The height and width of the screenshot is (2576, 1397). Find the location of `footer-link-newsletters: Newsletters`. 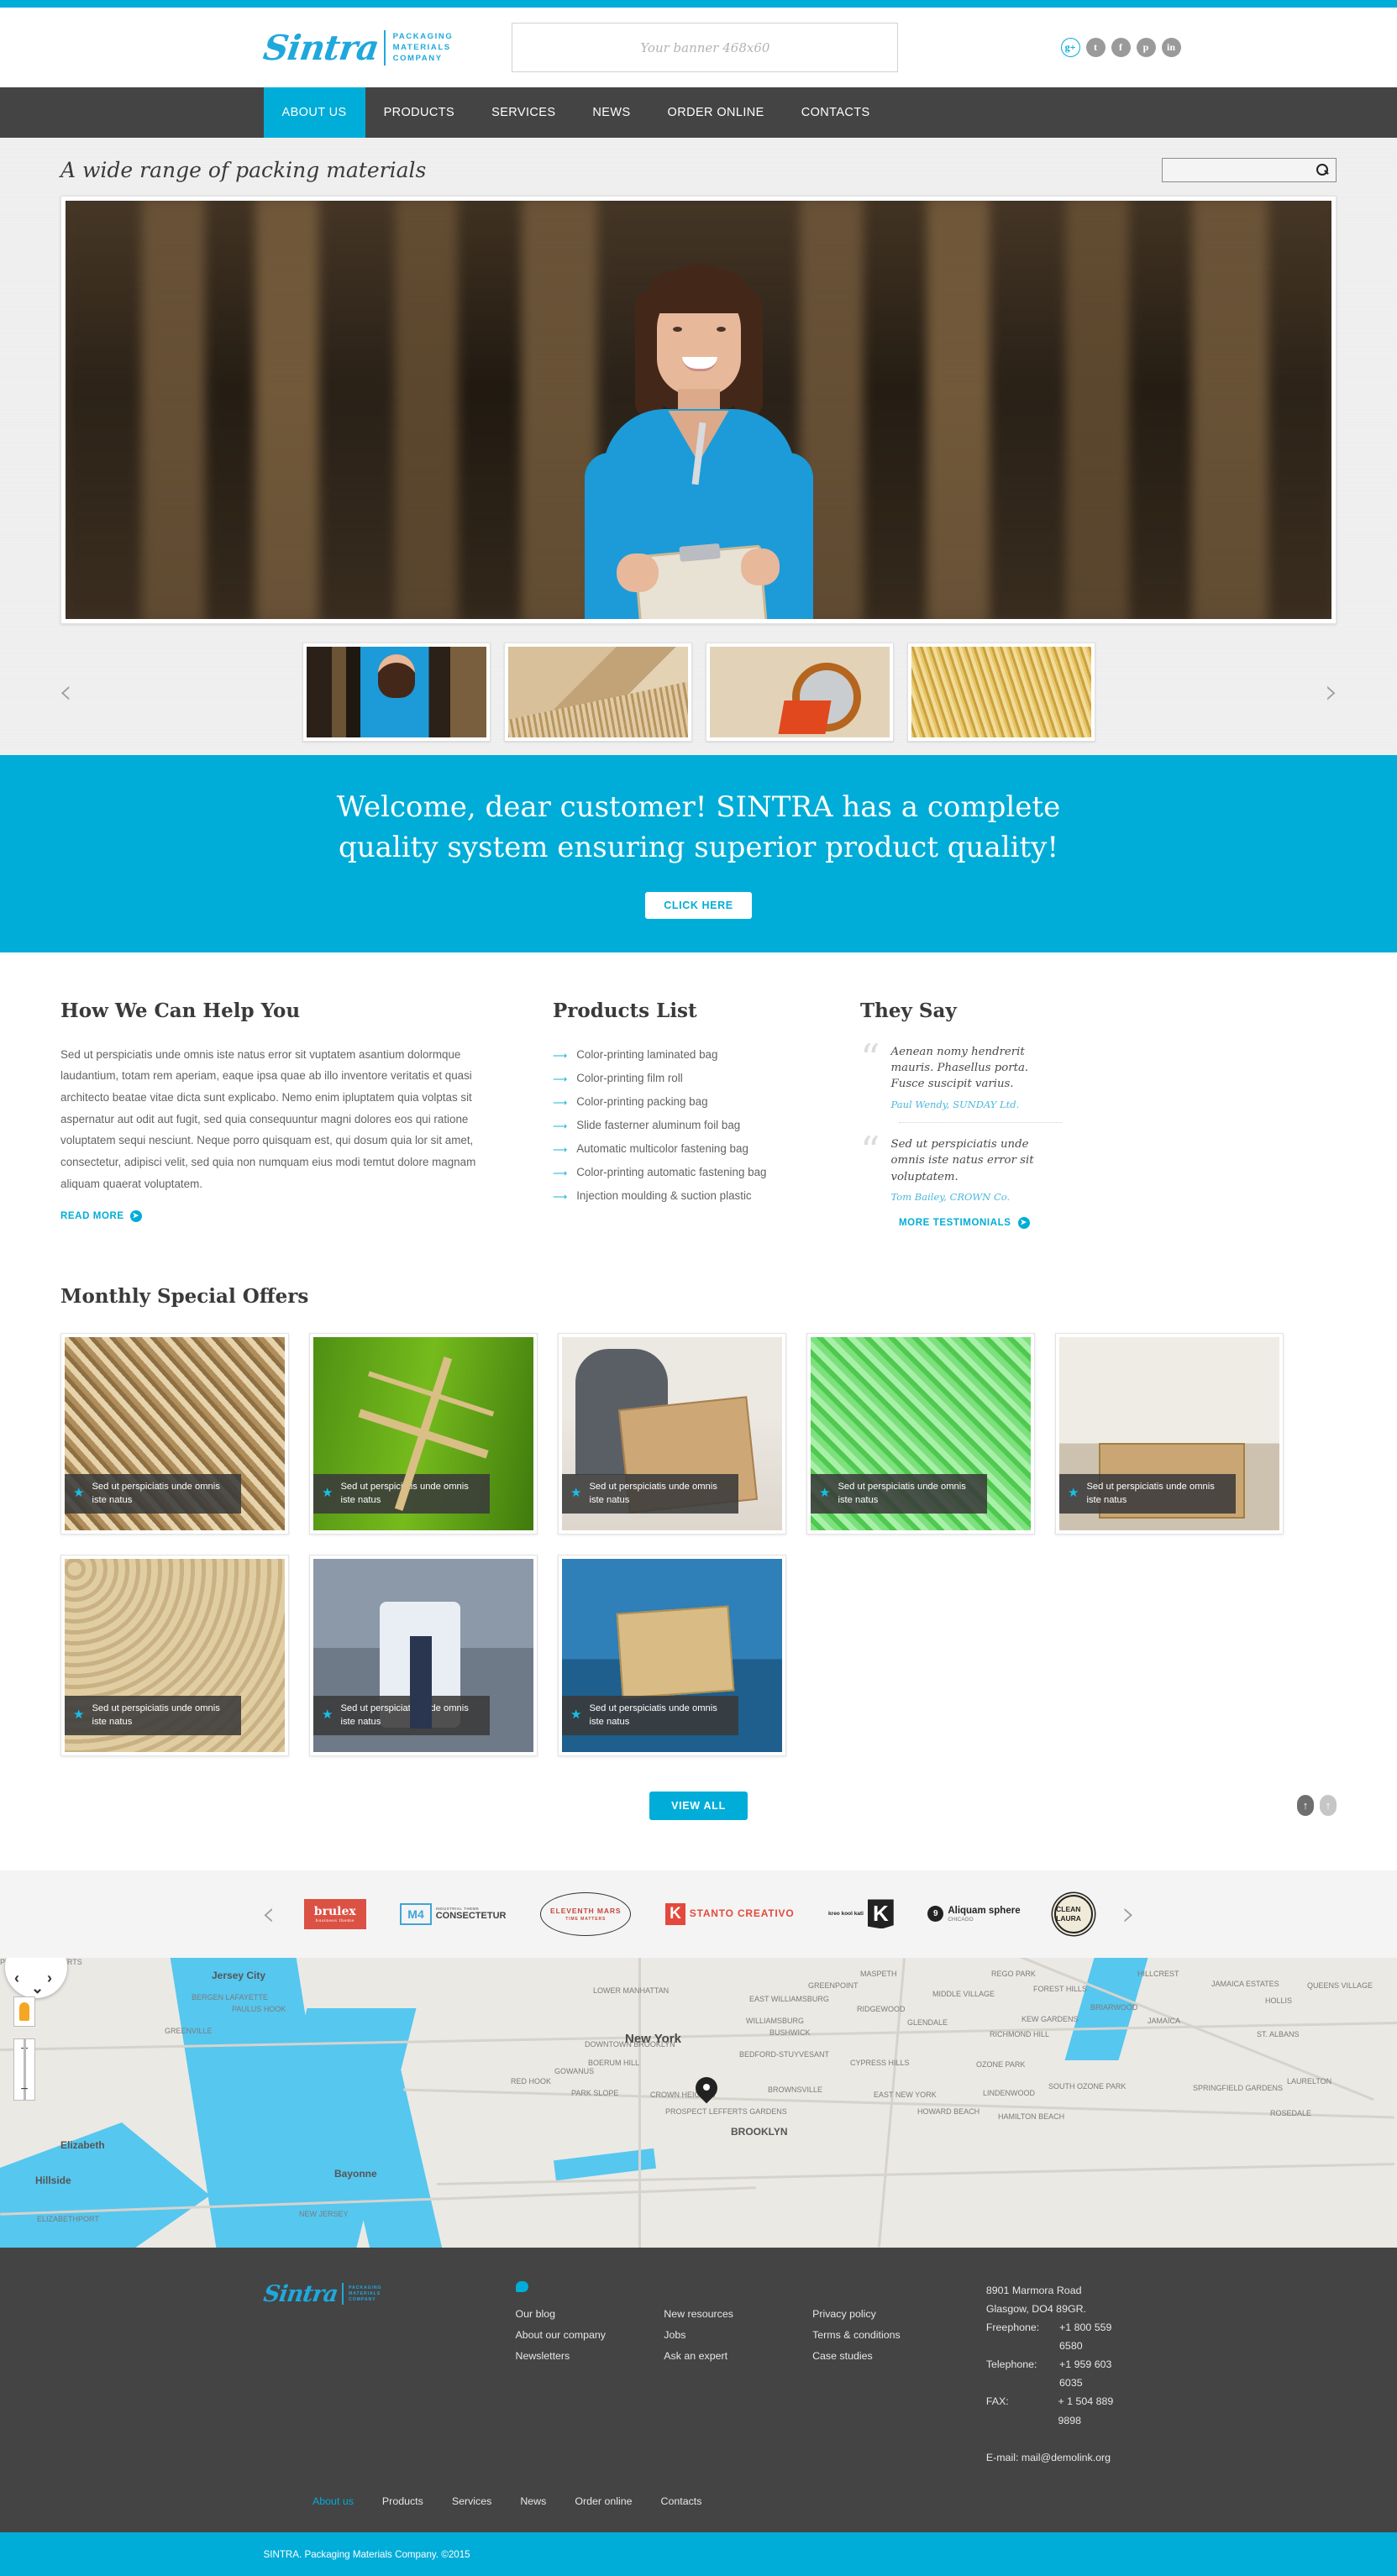

footer-link-newsletters: Newsletters is located at coordinates (590, 2356).